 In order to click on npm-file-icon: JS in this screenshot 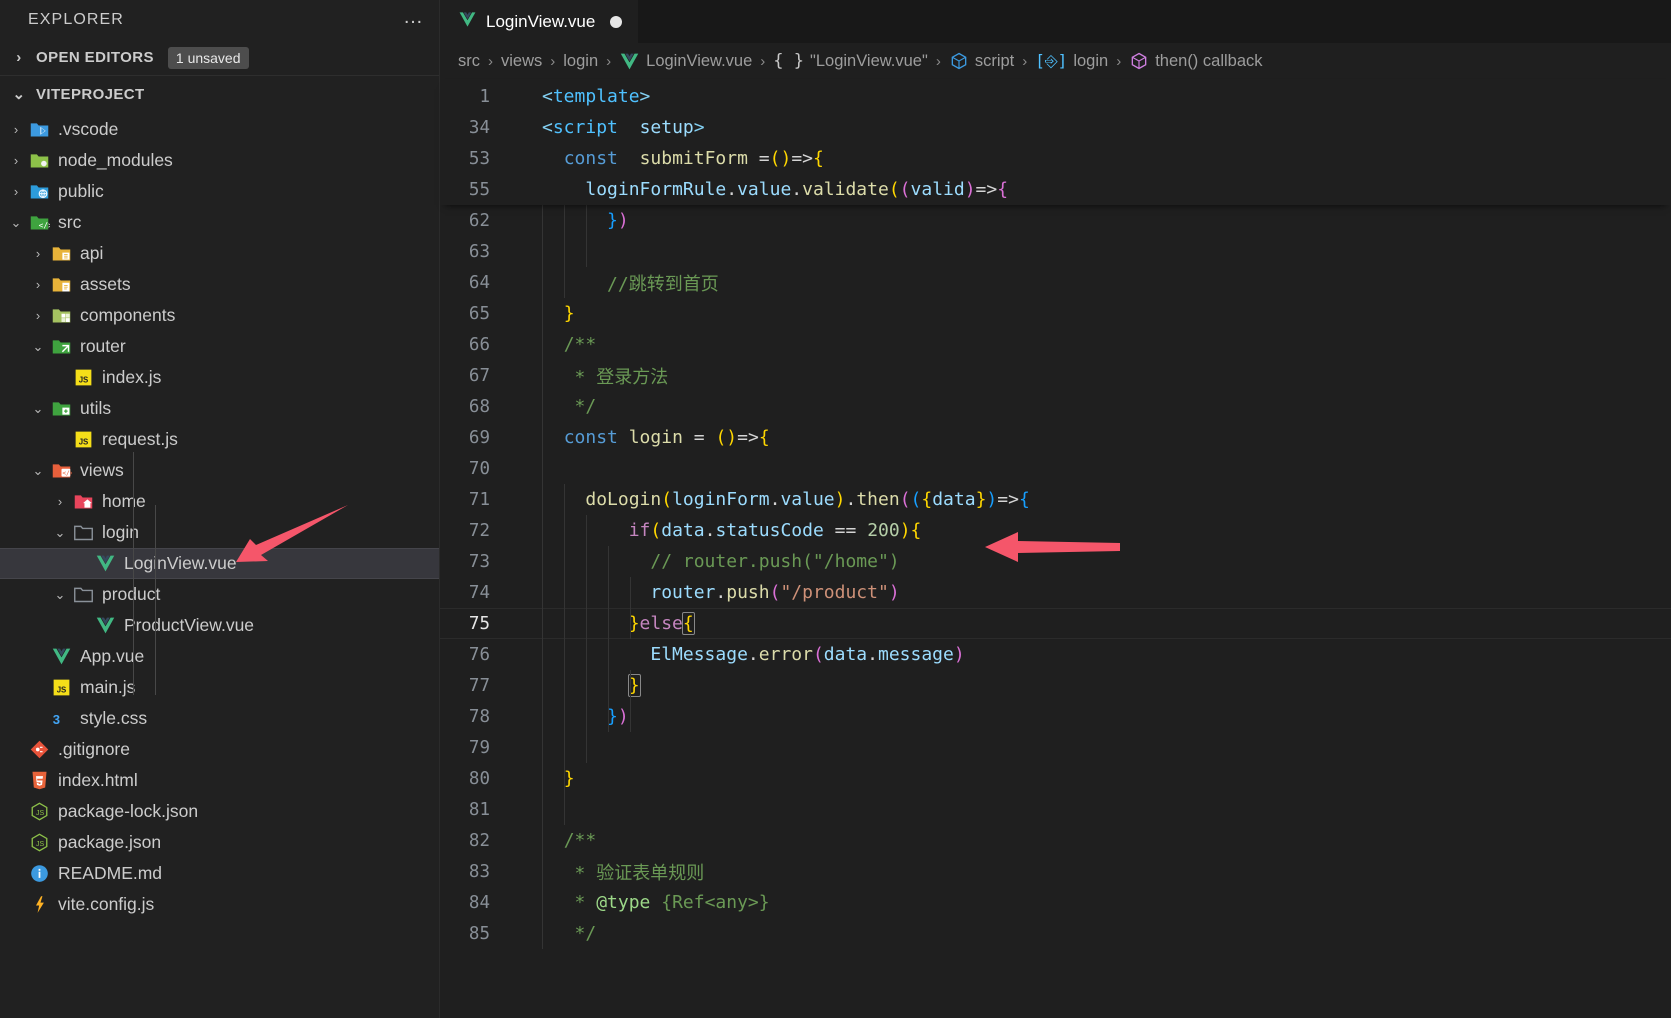, I will do `click(39, 842)`.